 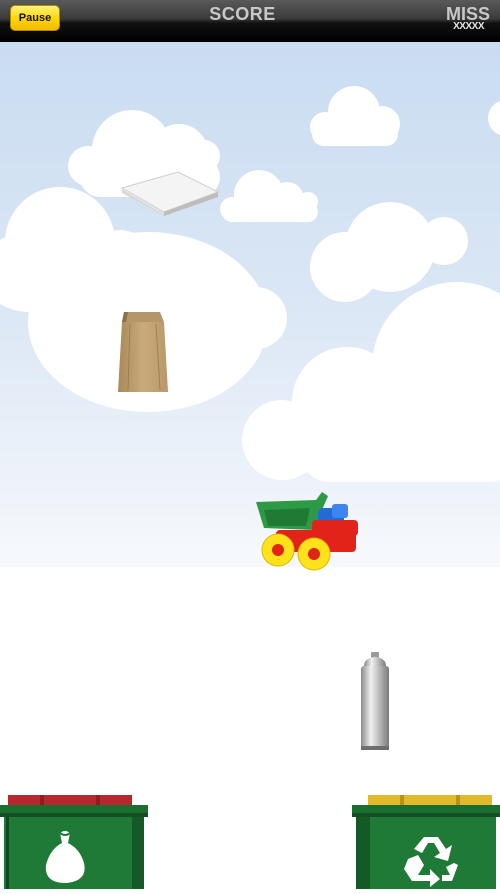 What do you see at coordinates (375, 702) in the screenshot?
I see `aerosol-can-item` at bounding box center [375, 702].